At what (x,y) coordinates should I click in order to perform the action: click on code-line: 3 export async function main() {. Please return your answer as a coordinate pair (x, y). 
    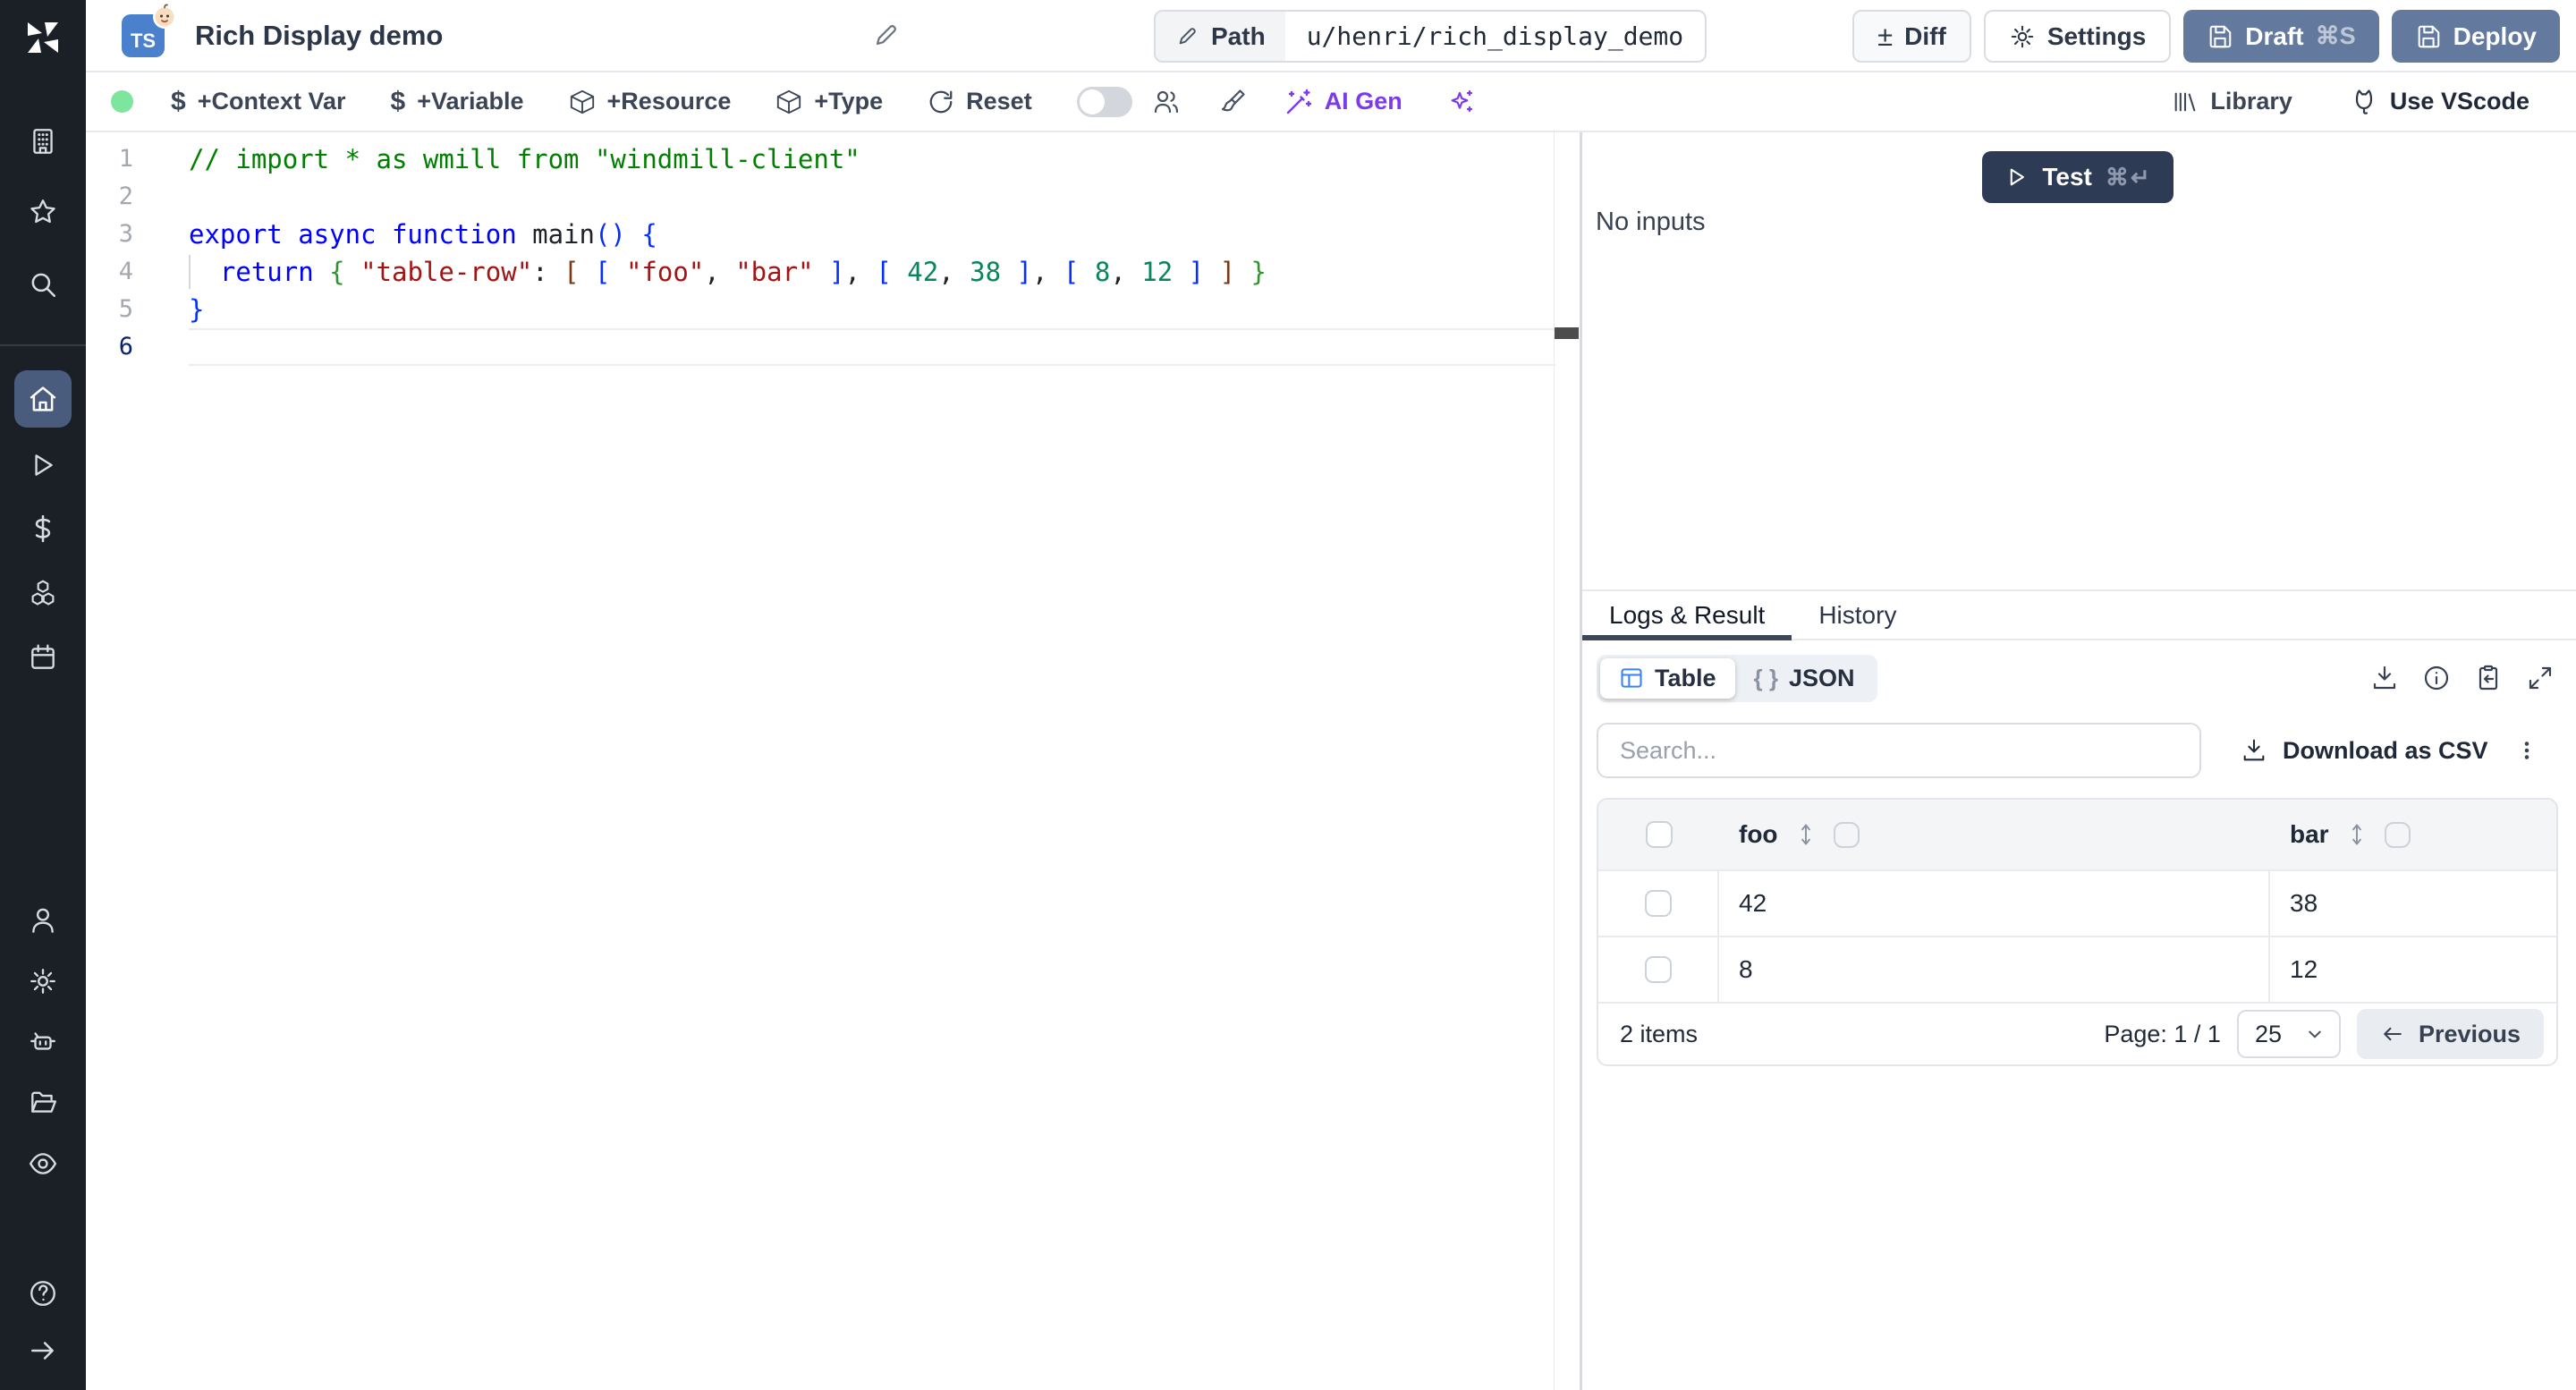
    Looking at the image, I should click on (833, 234).